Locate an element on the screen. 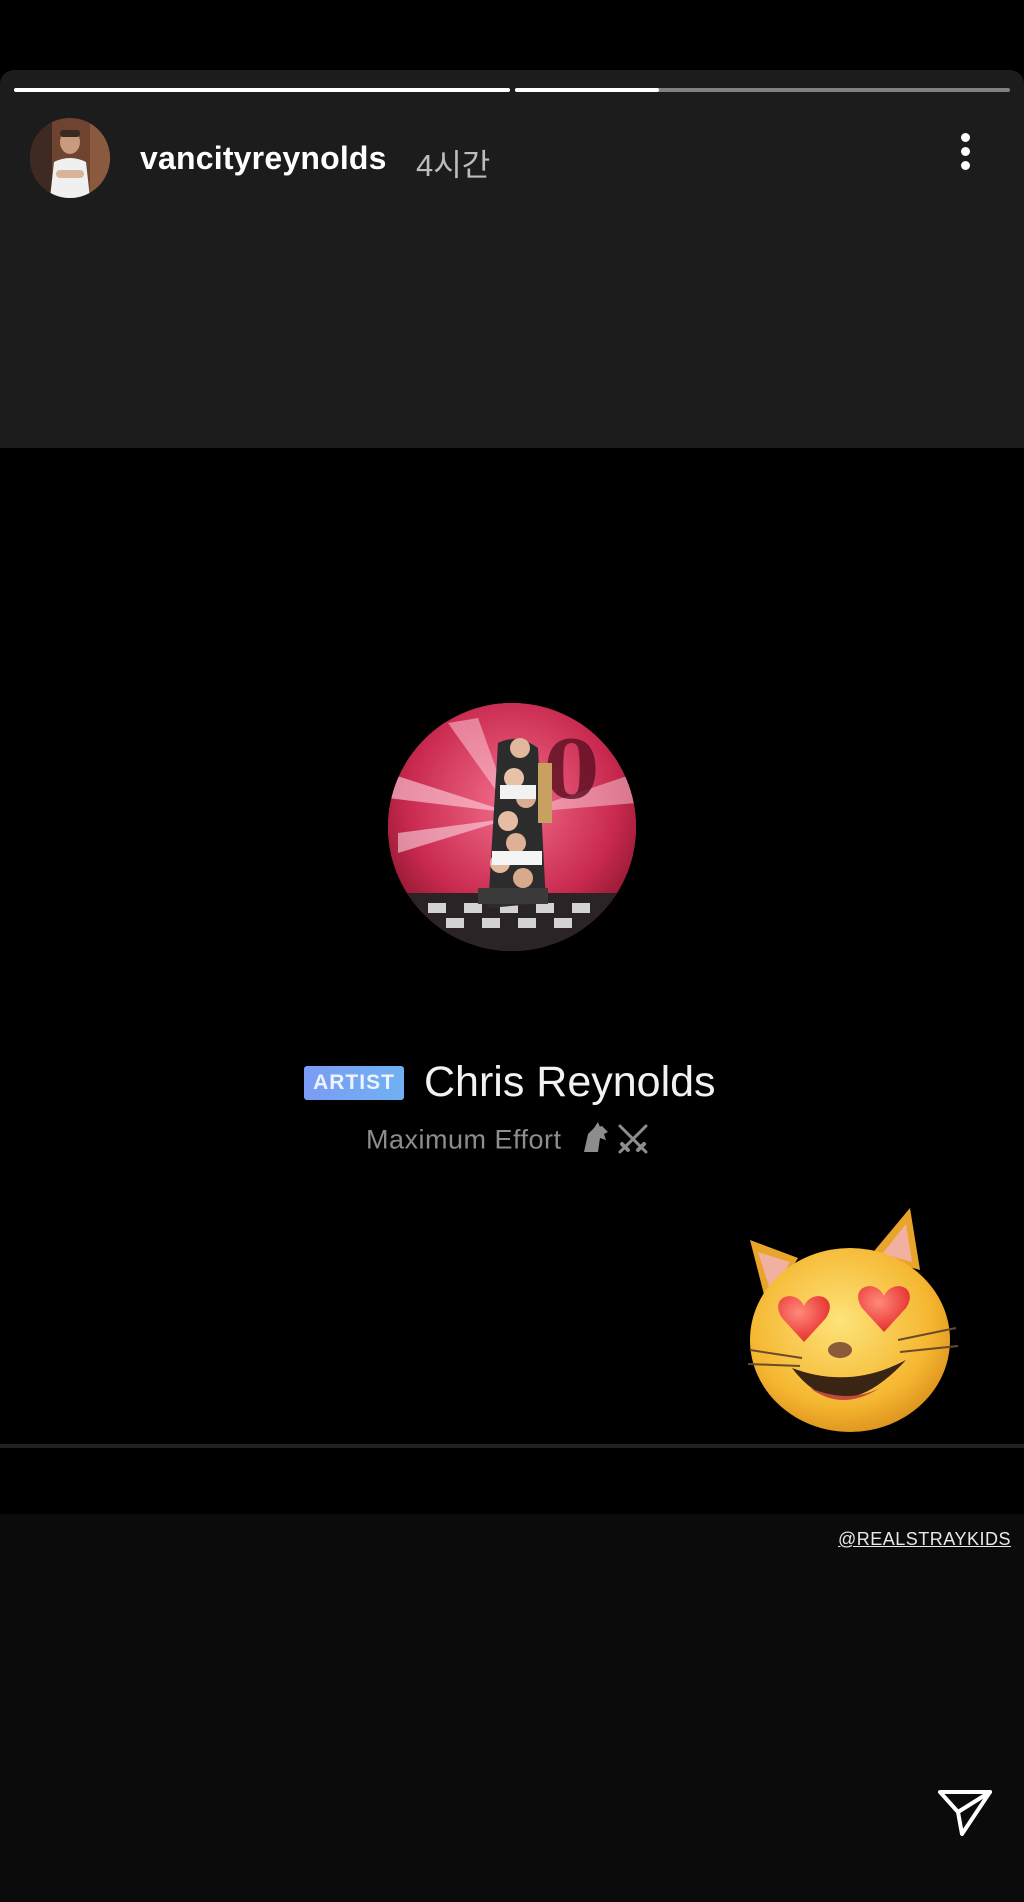 The height and width of the screenshot is (1902, 1024). artist-bio-text: Maximum Effort is located at coordinates (464, 1139).